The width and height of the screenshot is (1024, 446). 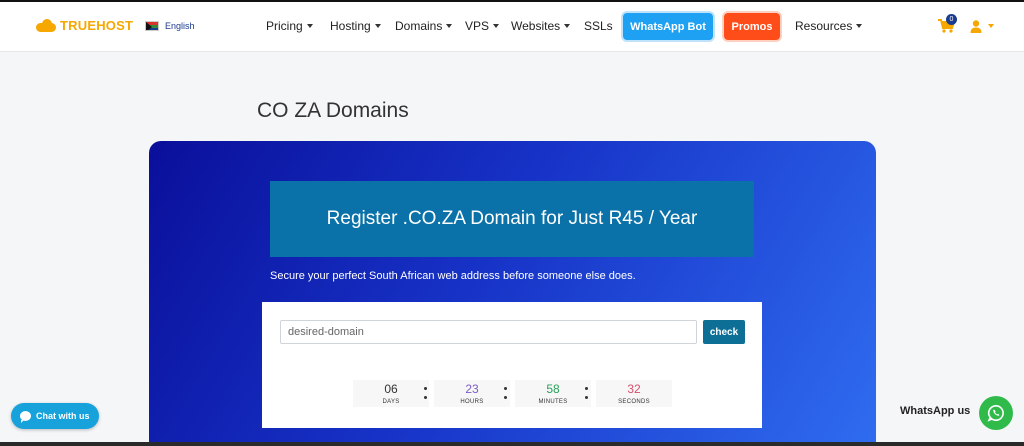 I want to click on nav-item-resources: Resources, so click(x=829, y=26).